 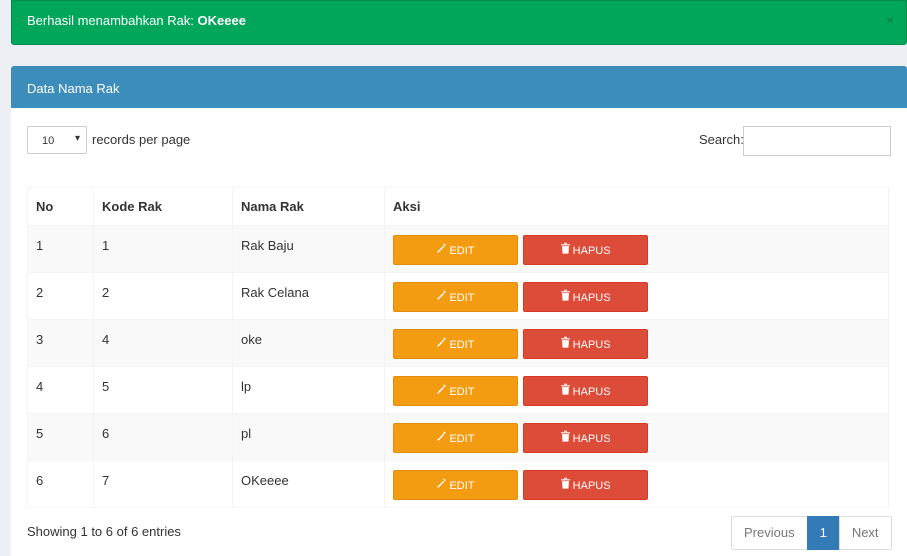 I want to click on cell-nama-rak: oke, so click(x=308, y=343).